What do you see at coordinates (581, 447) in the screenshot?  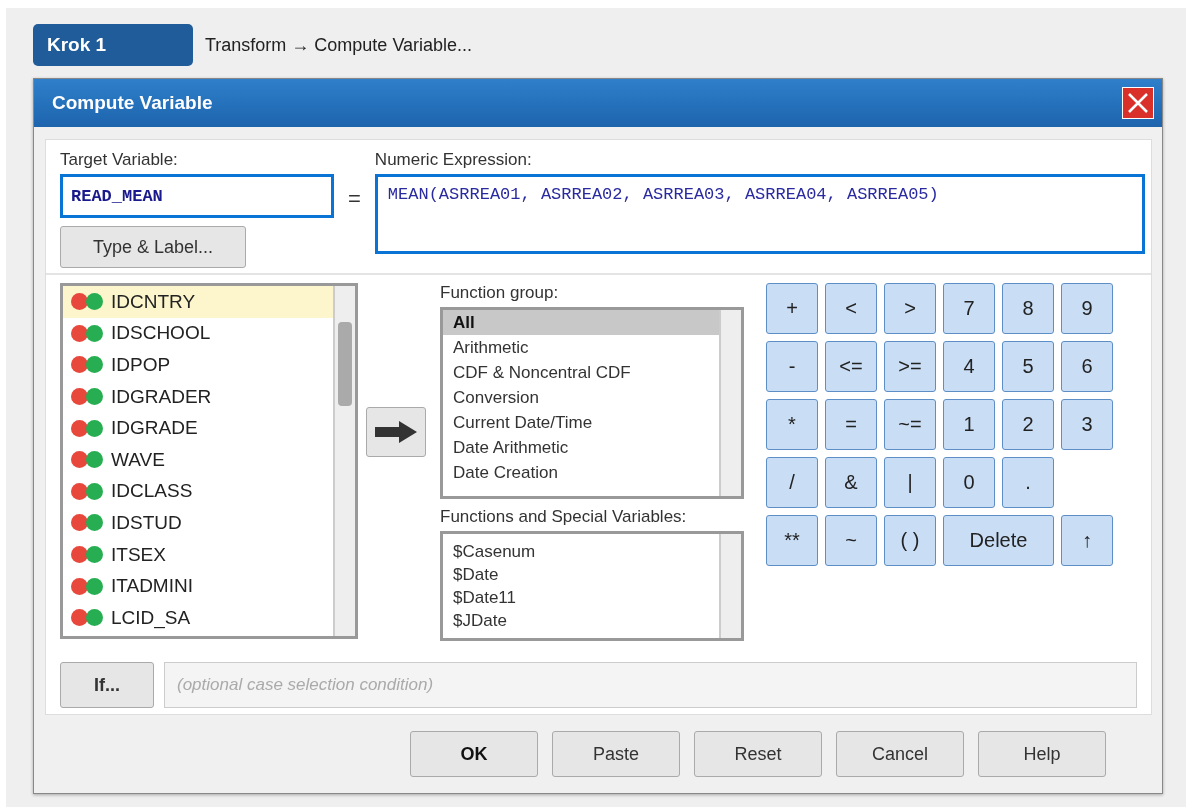 I see `function-group-item: Date Arithmetic` at bounding box center [581, 447].